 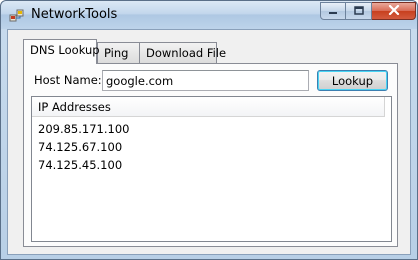 I want to click on tab-dns-lookup: DNS Lookup, so click(x=61, y=51).